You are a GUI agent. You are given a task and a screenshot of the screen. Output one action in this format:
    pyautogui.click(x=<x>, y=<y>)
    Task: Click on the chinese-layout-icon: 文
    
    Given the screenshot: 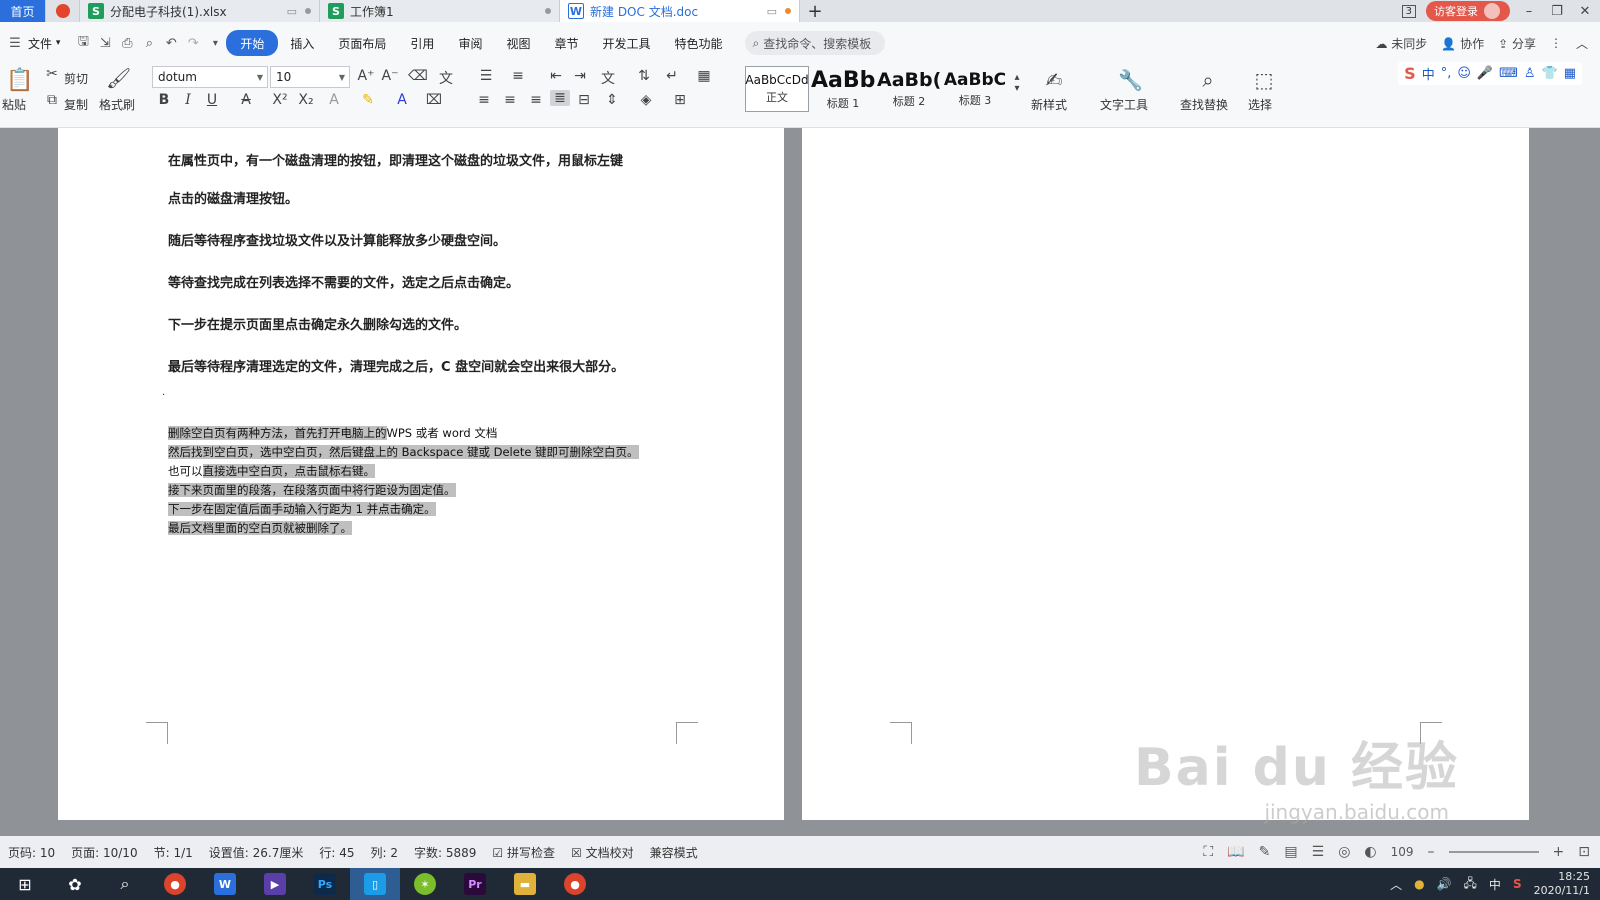 What is the action you would take?
    pyautogui.click(x=608, y=78)
    